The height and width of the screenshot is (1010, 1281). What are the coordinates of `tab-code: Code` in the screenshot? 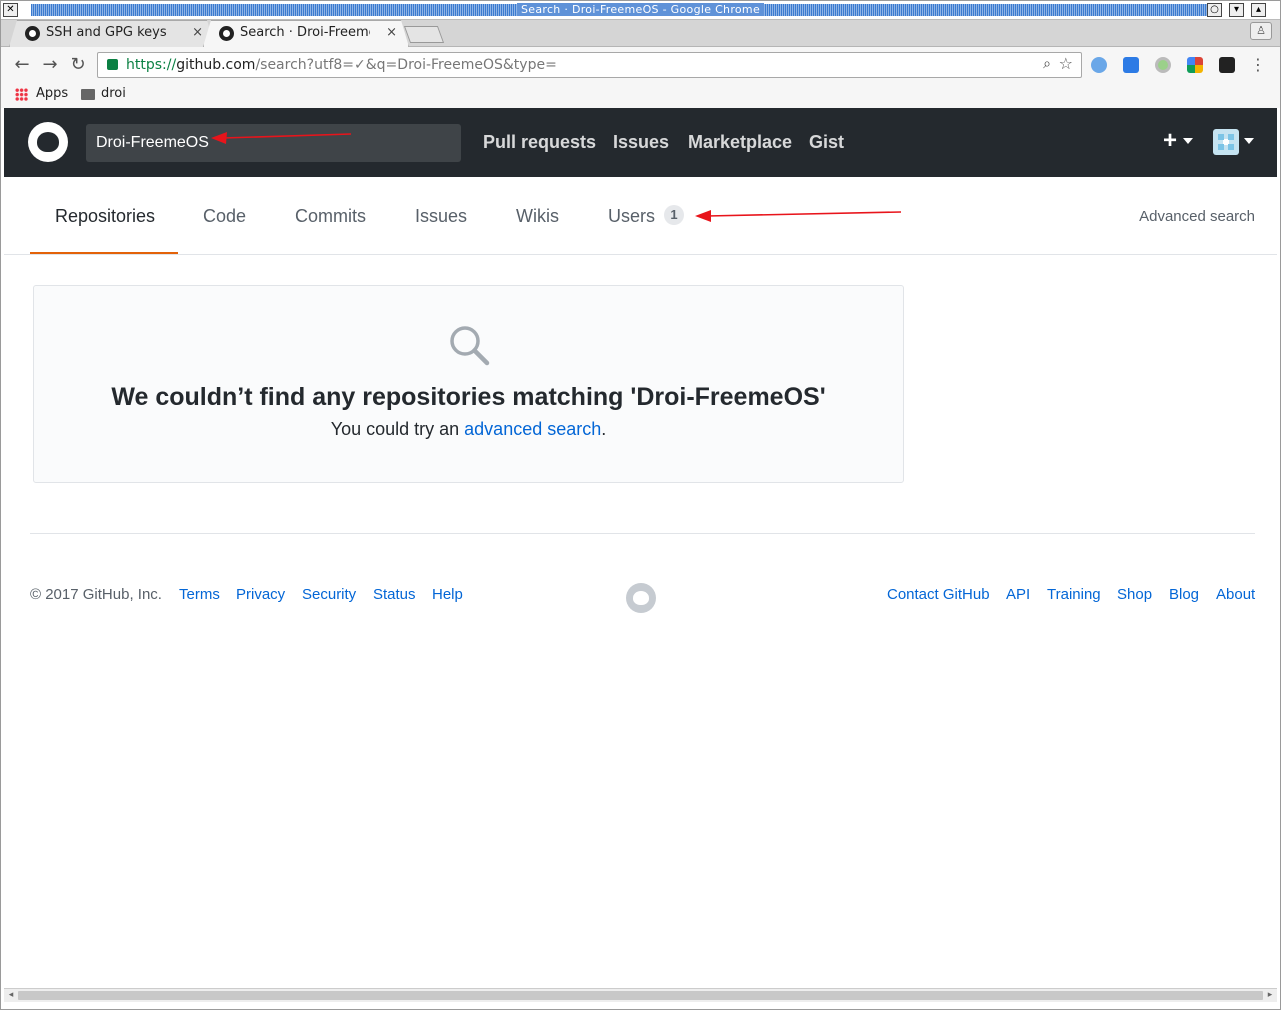 It's located at (224, 216).